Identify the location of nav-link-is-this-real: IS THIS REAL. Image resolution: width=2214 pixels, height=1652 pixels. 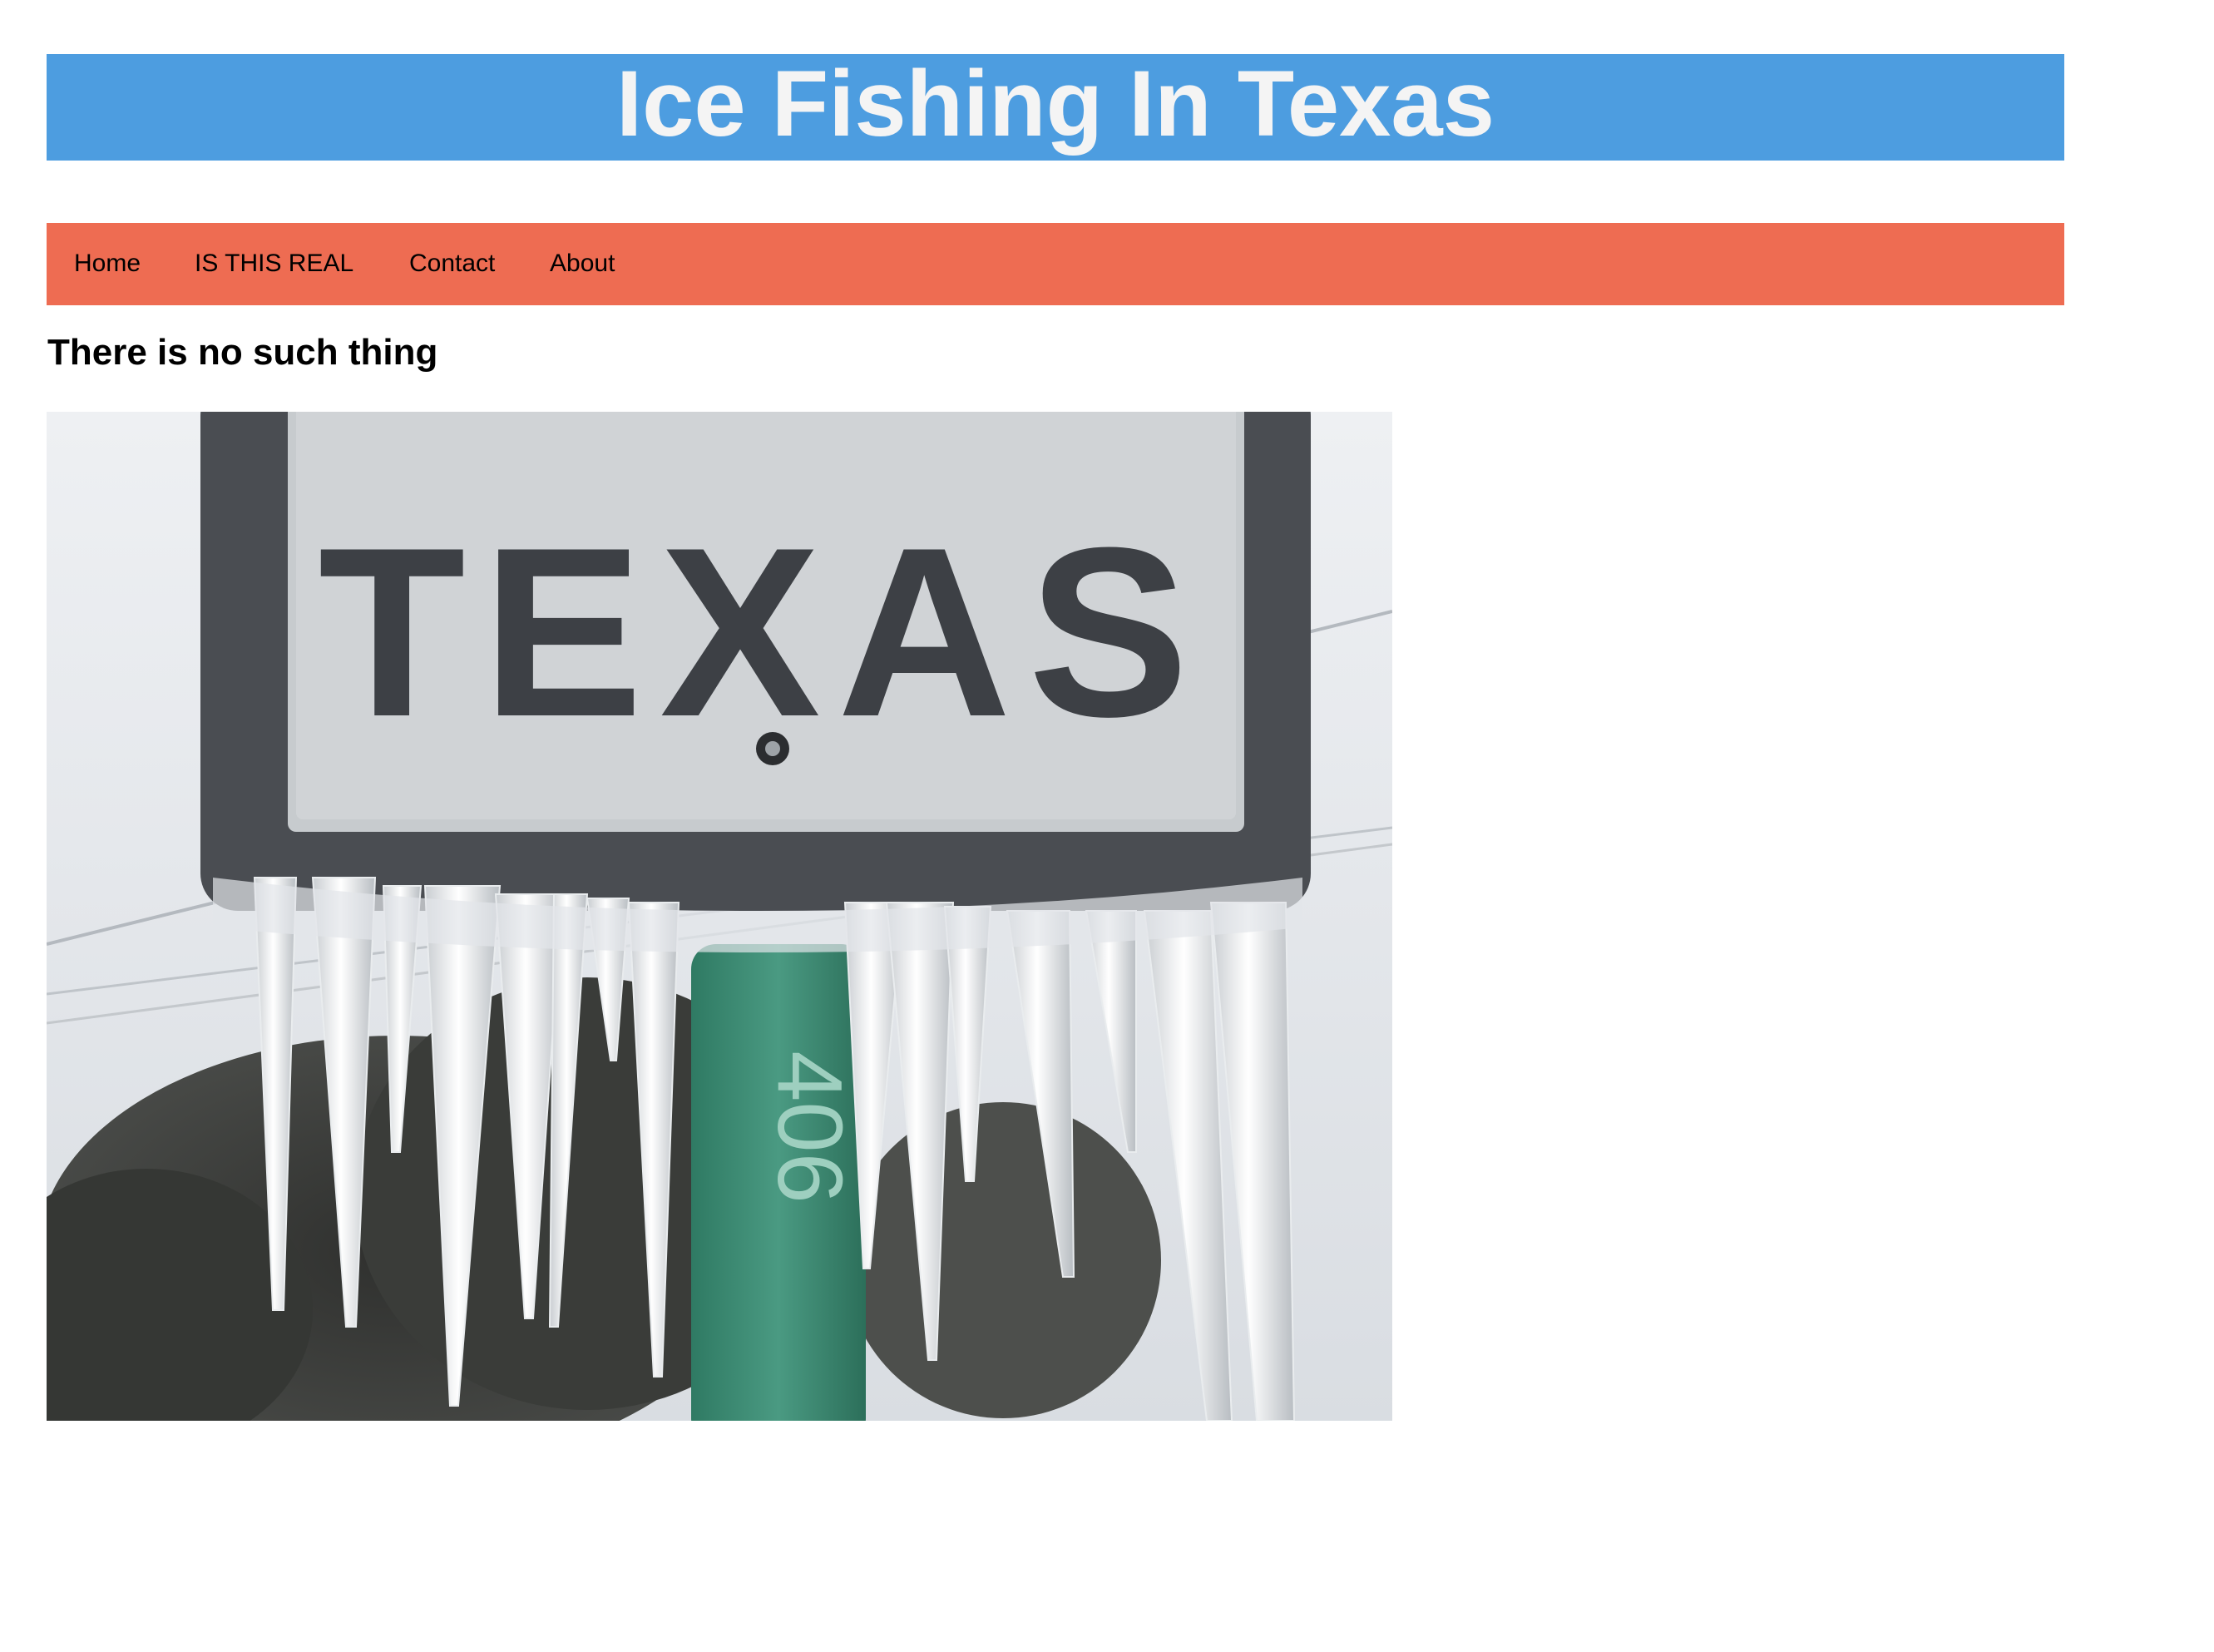
(274, 264).